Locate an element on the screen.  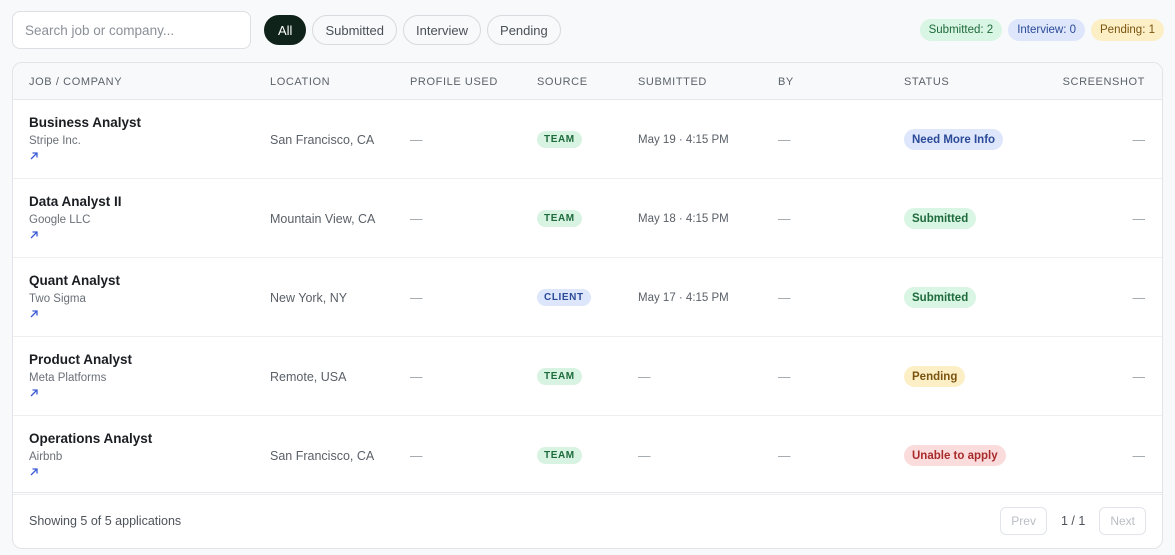
submitted-count-badge: Submitted: 2 is located at coordinates (961, 30).